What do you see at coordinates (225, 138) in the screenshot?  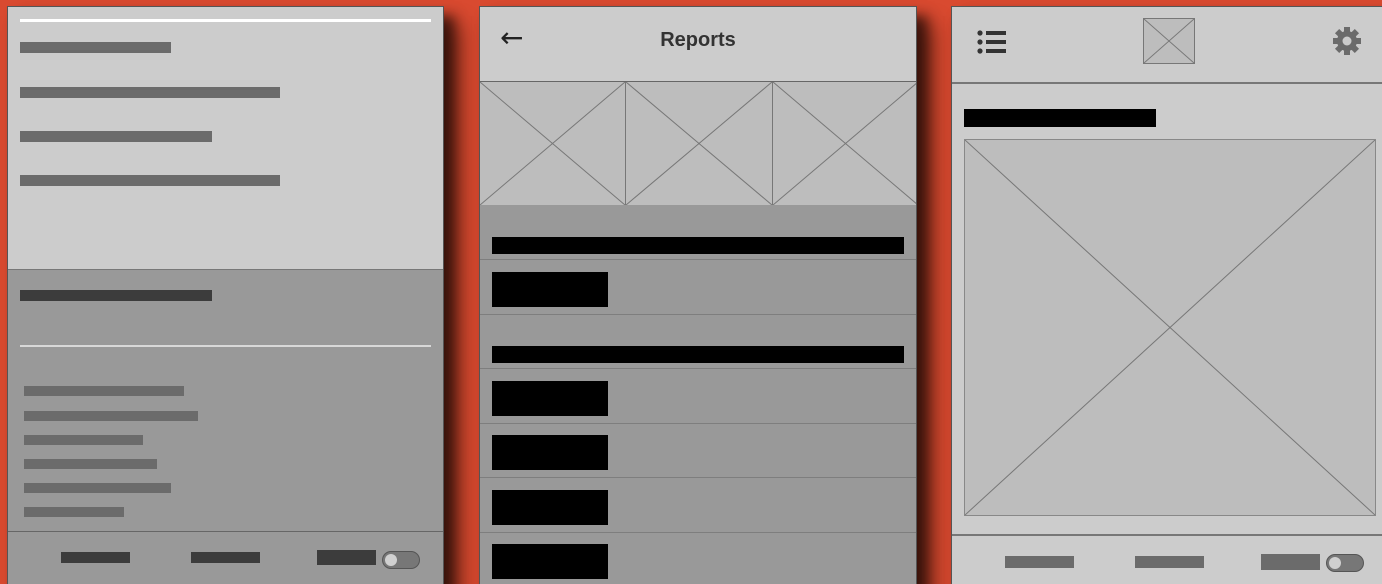 I see `menu-panel` at bounding box center [225, 138].